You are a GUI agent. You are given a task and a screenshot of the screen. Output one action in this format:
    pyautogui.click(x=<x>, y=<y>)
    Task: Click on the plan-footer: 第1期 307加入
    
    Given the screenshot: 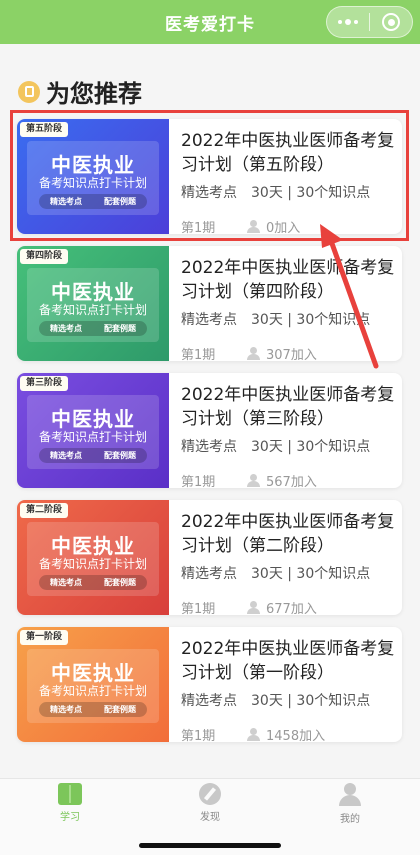 What is the action you would take?
    pyautogui.click(x=289, y=353)
    